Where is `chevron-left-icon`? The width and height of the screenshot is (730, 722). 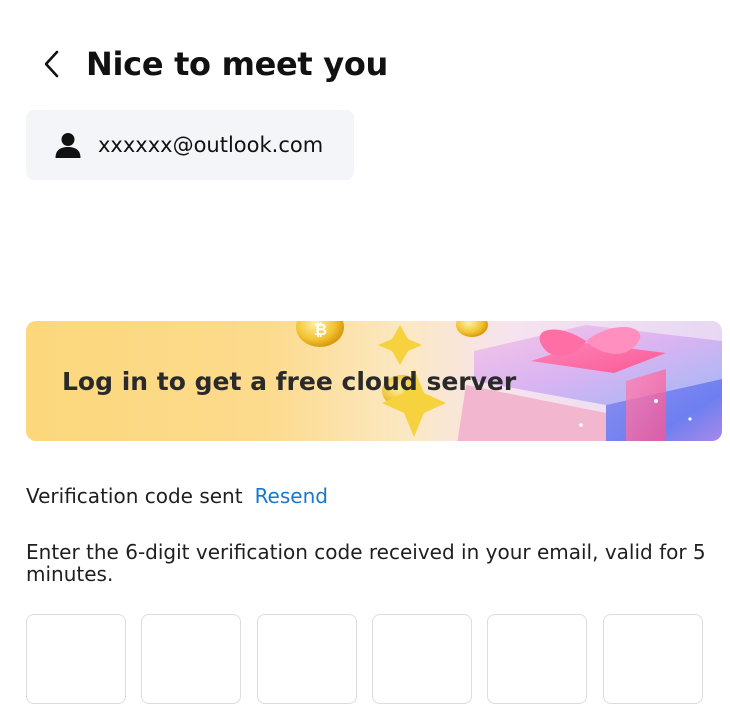 chevron-left-icon is located at coordinates (51, 64).